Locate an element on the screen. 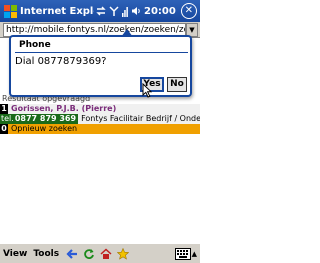 This screenshot has width=320, height=263. person-index: 1 is located at coordinates (4, 109).